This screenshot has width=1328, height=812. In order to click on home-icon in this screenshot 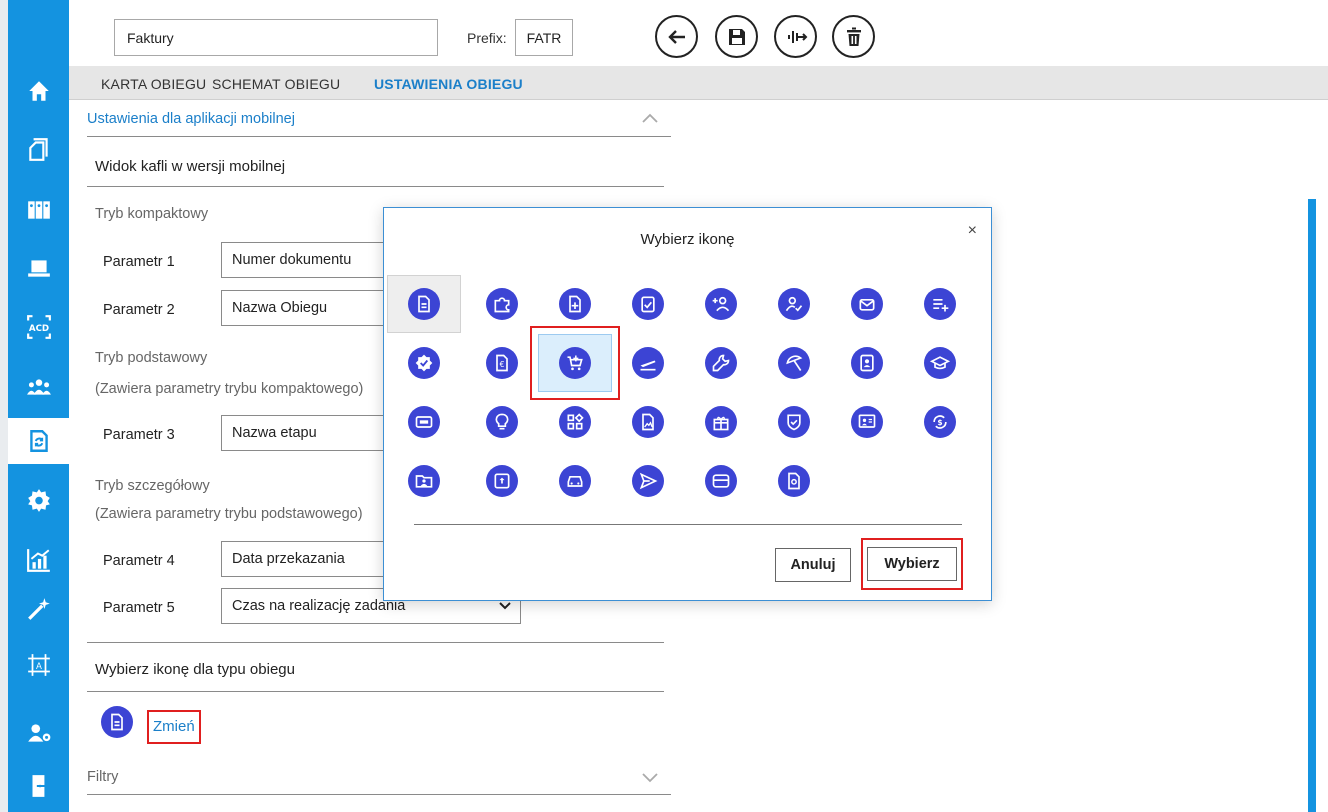, I will do `click(38, 91)`.